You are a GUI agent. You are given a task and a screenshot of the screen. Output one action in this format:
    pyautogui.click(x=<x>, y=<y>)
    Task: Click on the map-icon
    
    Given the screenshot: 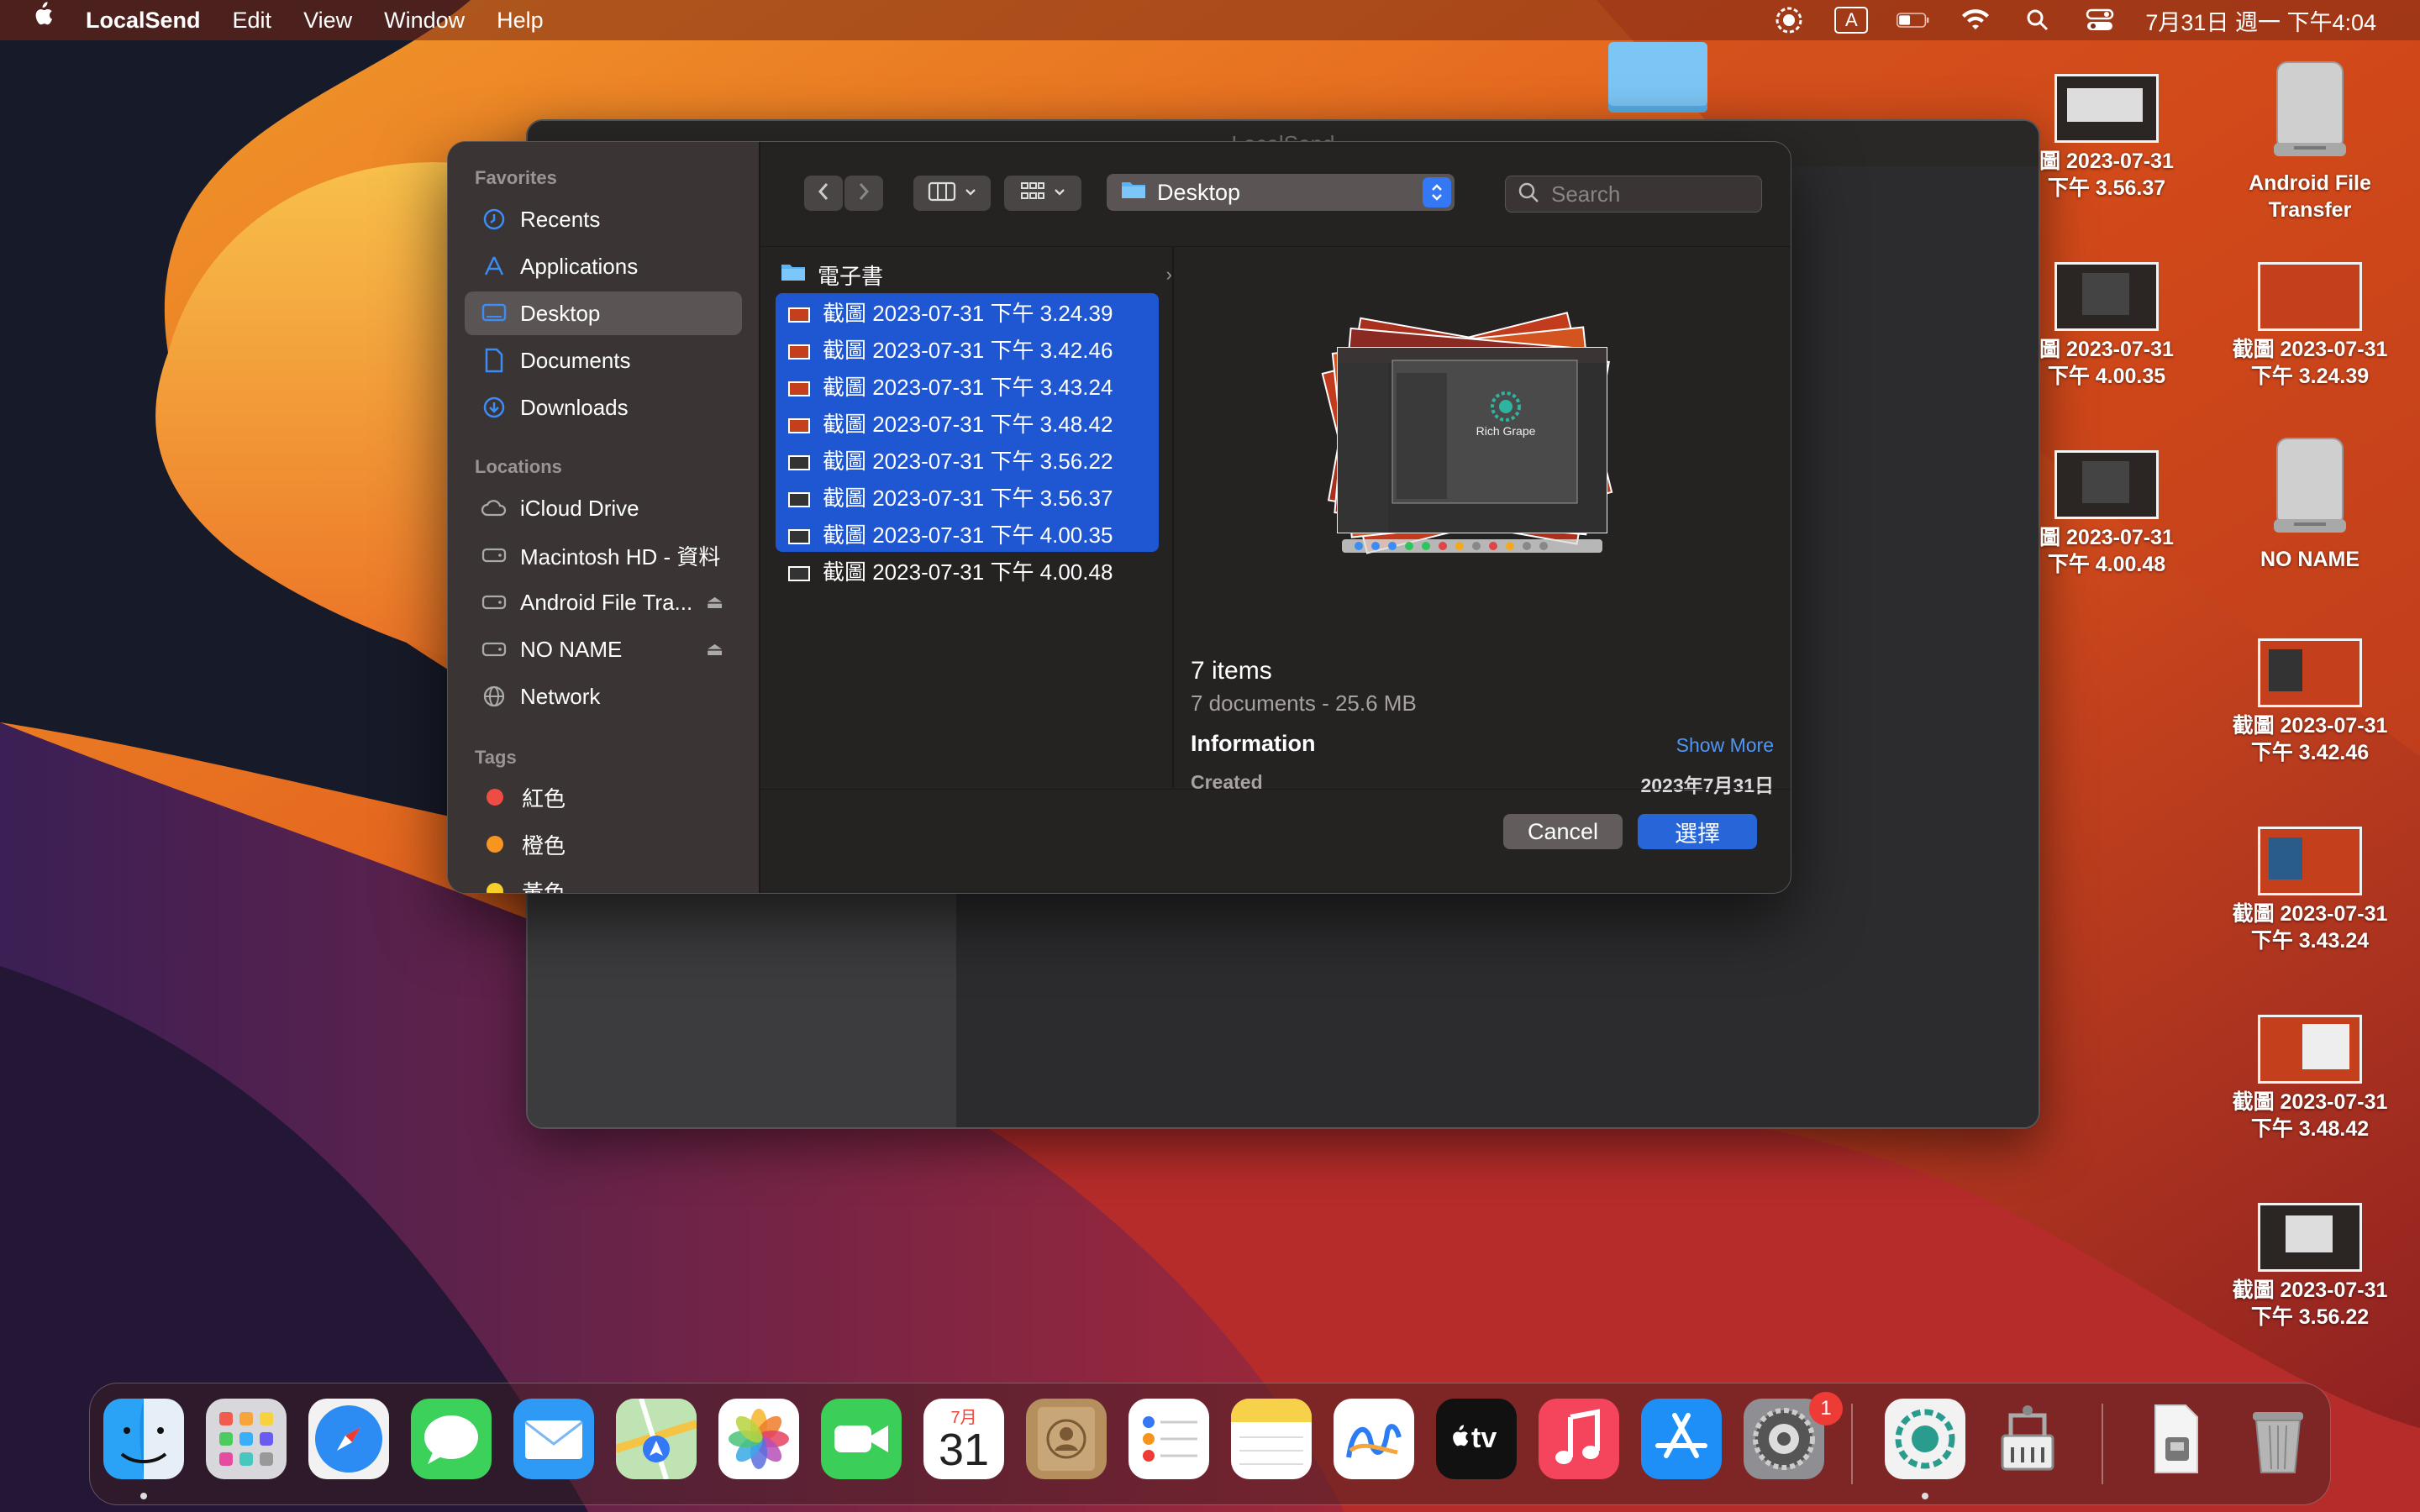 What is the action you would take?
    pyautogui.click(x=657, y=1439)
    